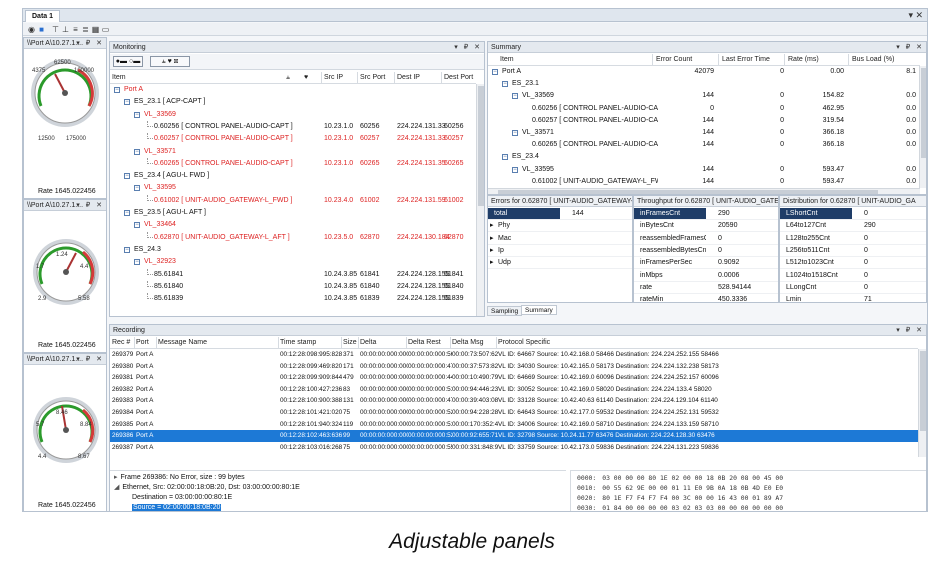 The width and height of the screenshot is (944, 565). Describe the element at coordinates (853, 214) in the screenshot. I see `distribution_panel-row: LShortCnt 0` at that location.